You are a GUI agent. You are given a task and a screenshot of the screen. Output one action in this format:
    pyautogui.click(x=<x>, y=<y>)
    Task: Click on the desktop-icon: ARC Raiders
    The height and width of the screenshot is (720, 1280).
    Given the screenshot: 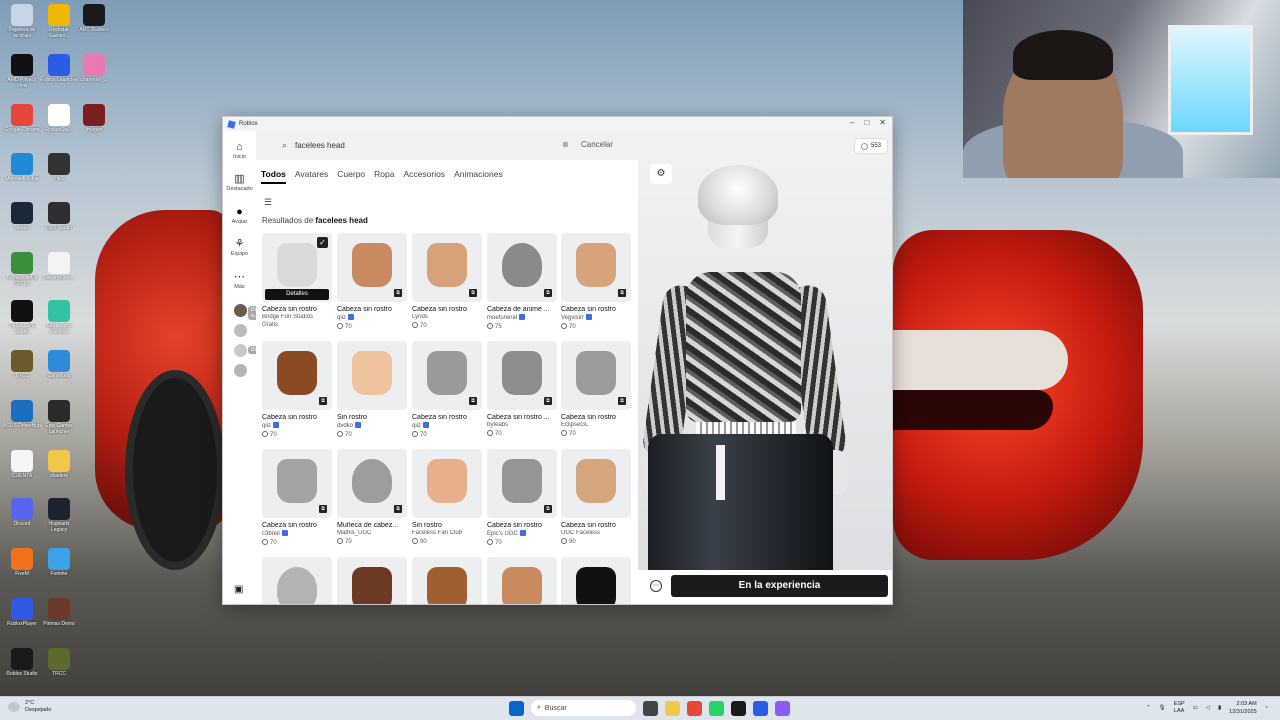 What is the action you would take?
    pyautogui.click(x=94, y=21)
    